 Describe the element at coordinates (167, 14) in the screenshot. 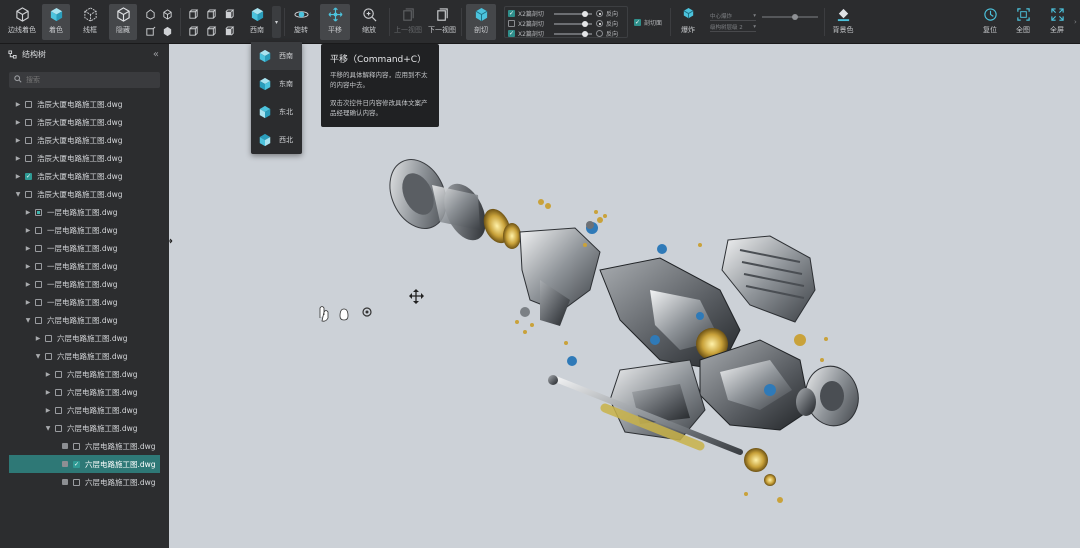

I see `view-front-icon` at that location.